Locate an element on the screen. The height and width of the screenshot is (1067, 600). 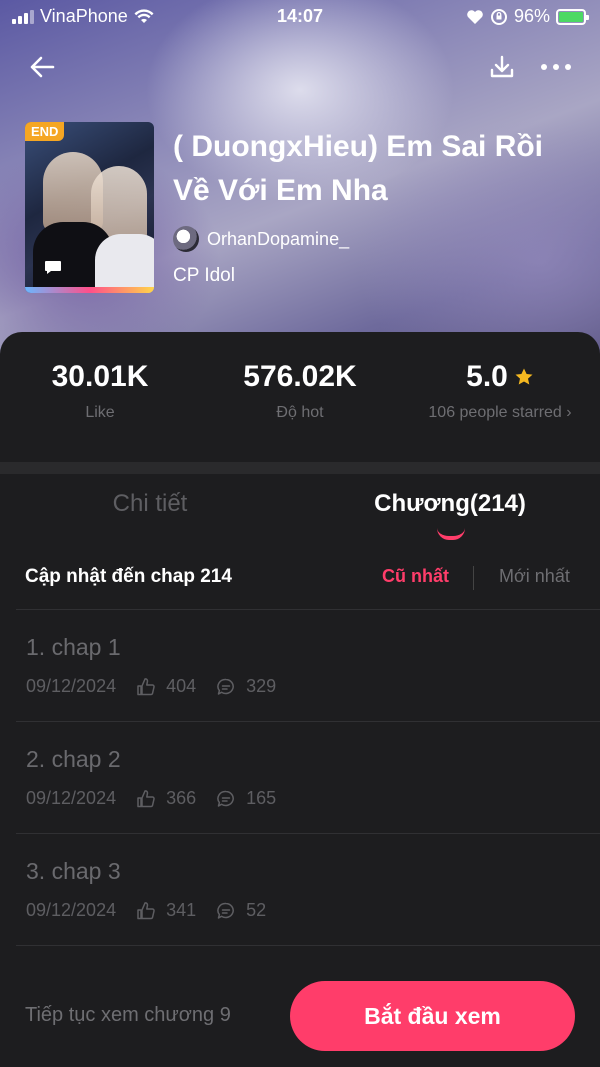
likes-stat: 30.01K Like is located at coordinates (100, 400).